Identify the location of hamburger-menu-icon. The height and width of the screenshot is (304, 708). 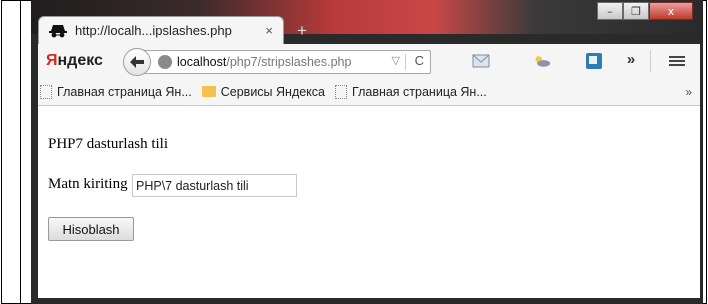
(677, 61).